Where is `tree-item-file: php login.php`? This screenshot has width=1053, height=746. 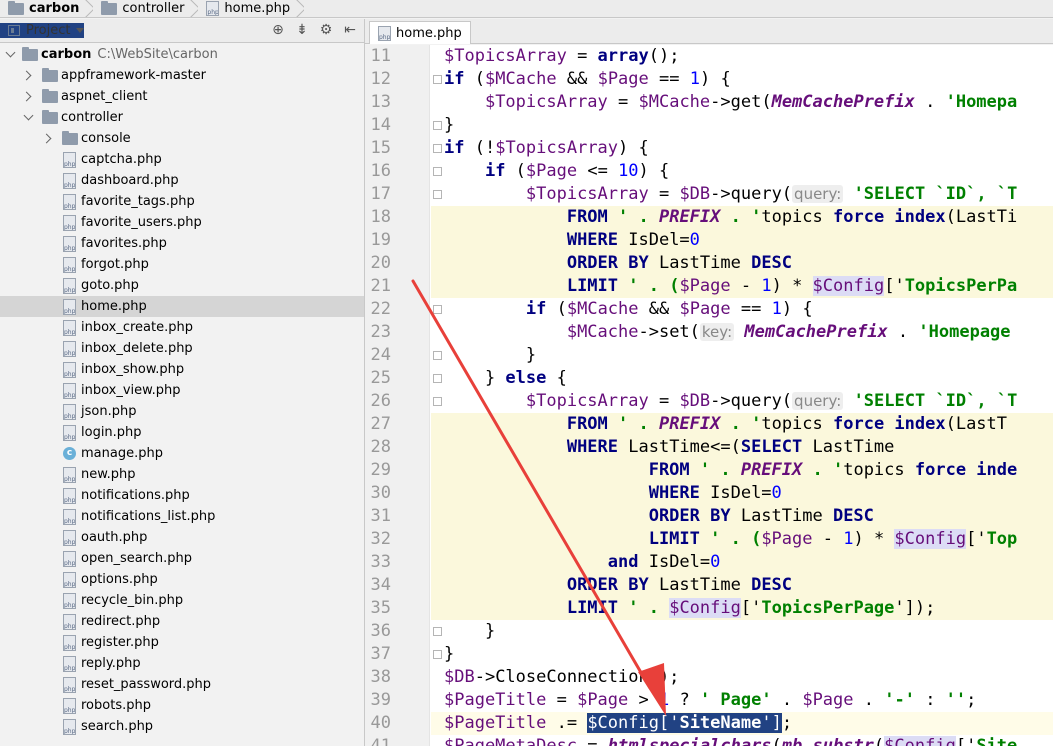
tree-item-file: php login.php is located at coordinates (182, 432).